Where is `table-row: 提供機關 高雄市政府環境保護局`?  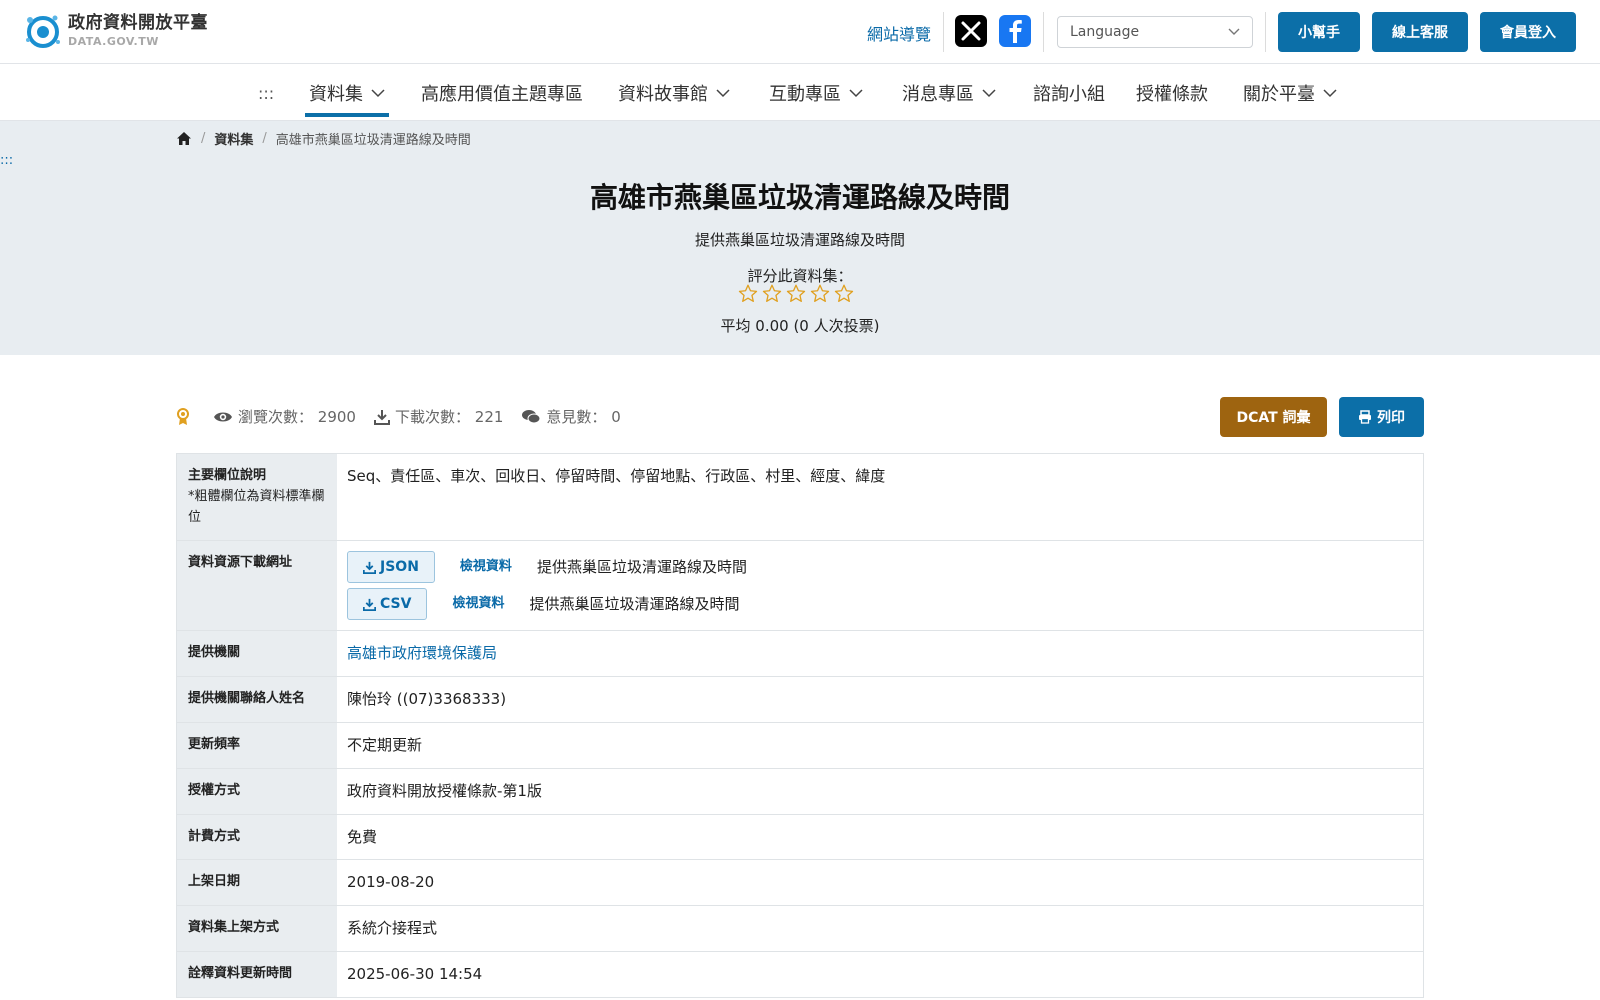 table-row: 提供機關 高雄市政府環境保護局 is located at coordinates (800, 654).